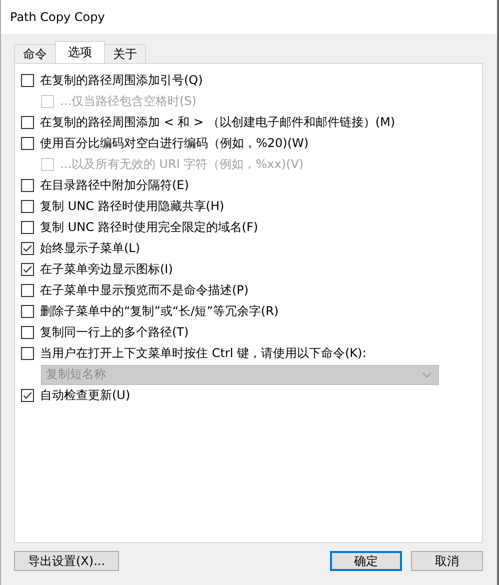  What do you see at coordinates (159, 311) in the screenshot?
I see `option-label: 删除子菜单中的“复制”或“长/短”等冗余字(R)` at bounding box center [159, 311].